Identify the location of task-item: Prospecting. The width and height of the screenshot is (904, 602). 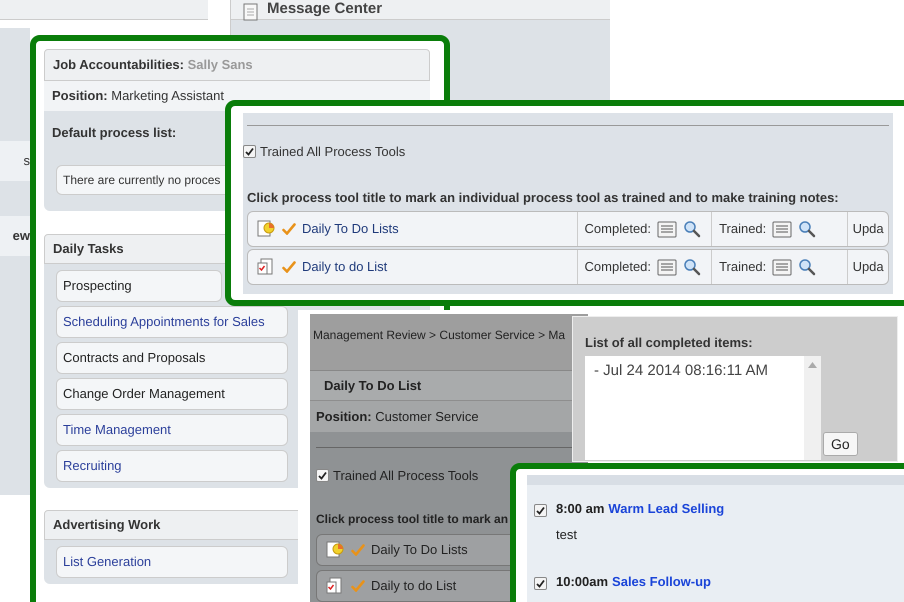
(139, 286).